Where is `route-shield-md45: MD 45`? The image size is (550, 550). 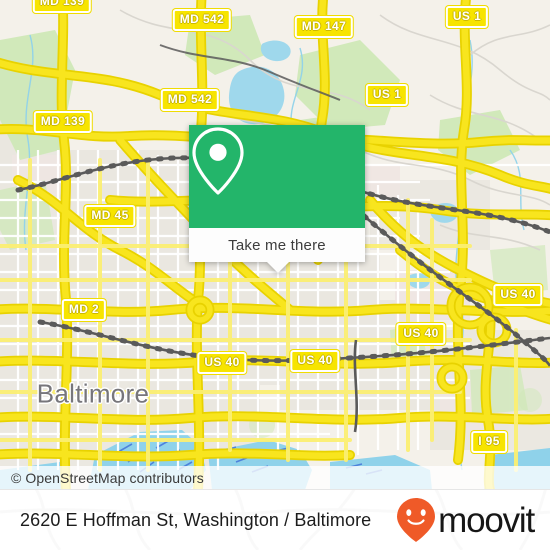
route-shield-md45: MD 45 is located at coordinates (110, 216).